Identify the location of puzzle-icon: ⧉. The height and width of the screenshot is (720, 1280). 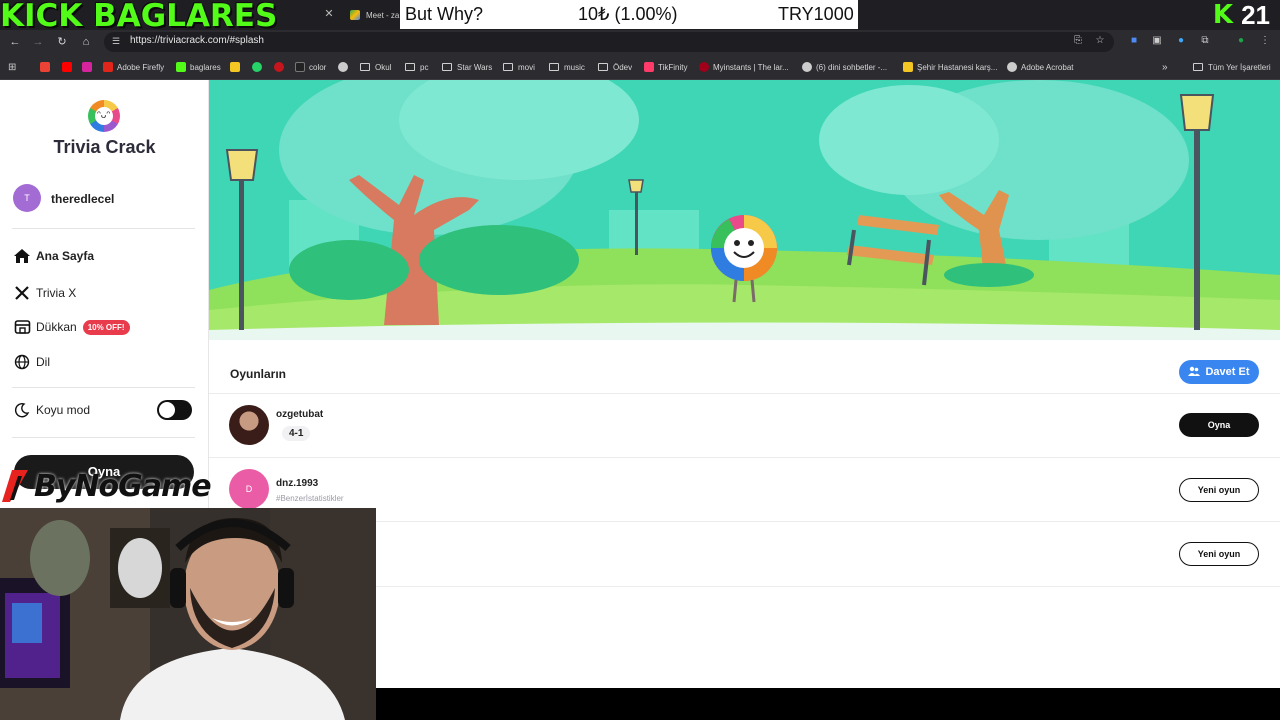
(1205, 41).